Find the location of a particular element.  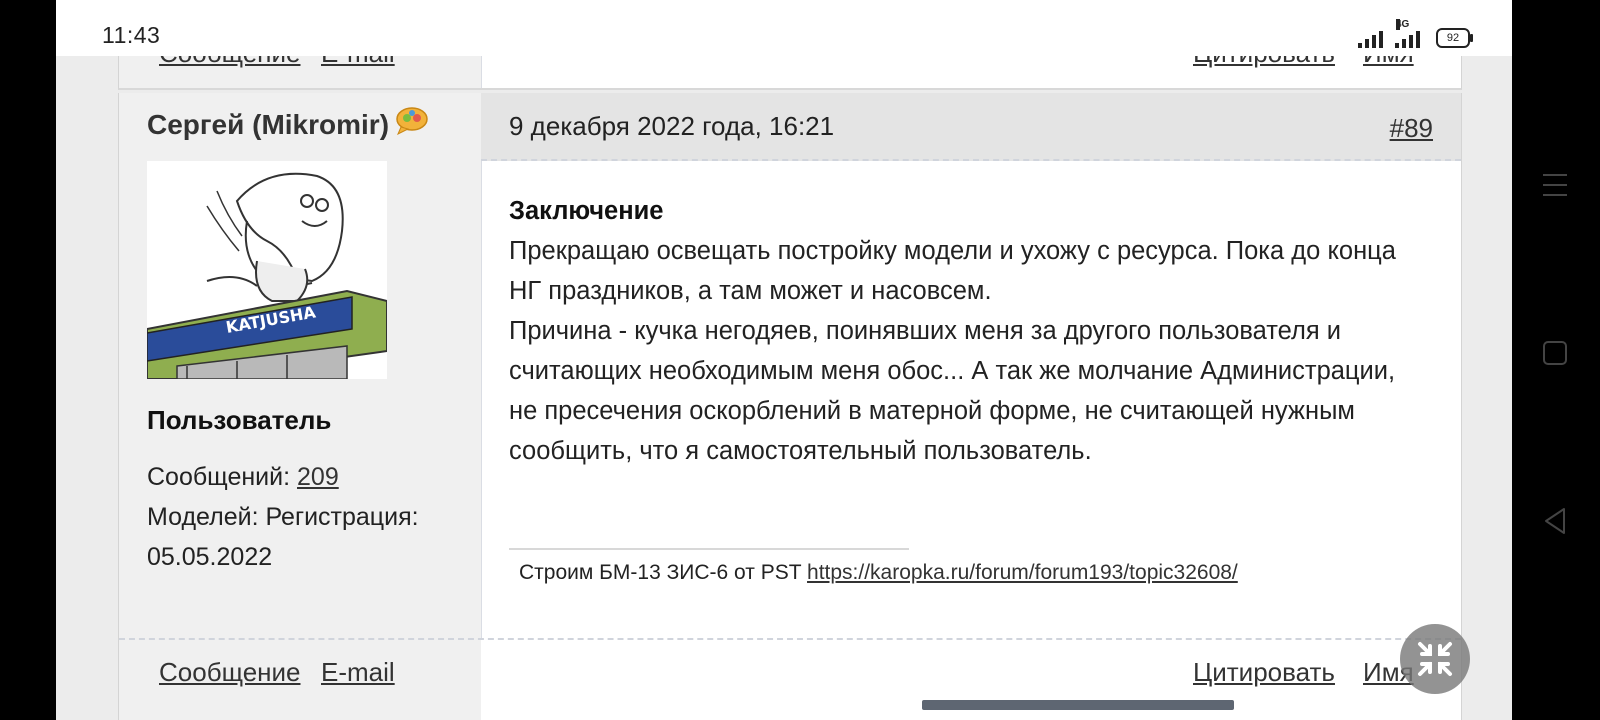

post-heading: Заключение is located at coordinates (586, 211).